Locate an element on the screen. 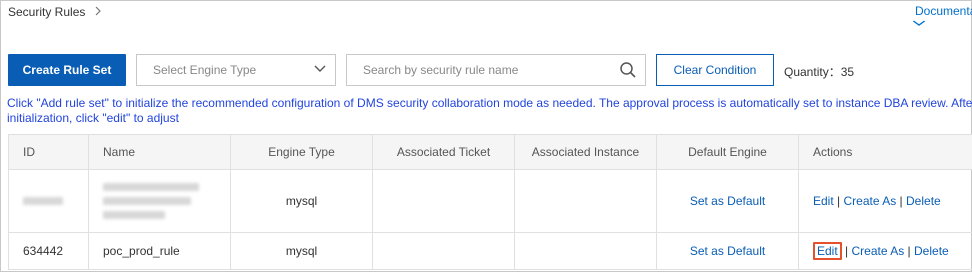 The image size is (972, 272). clear-condition-button: Clear Condition is located at coordinates (715, 70).